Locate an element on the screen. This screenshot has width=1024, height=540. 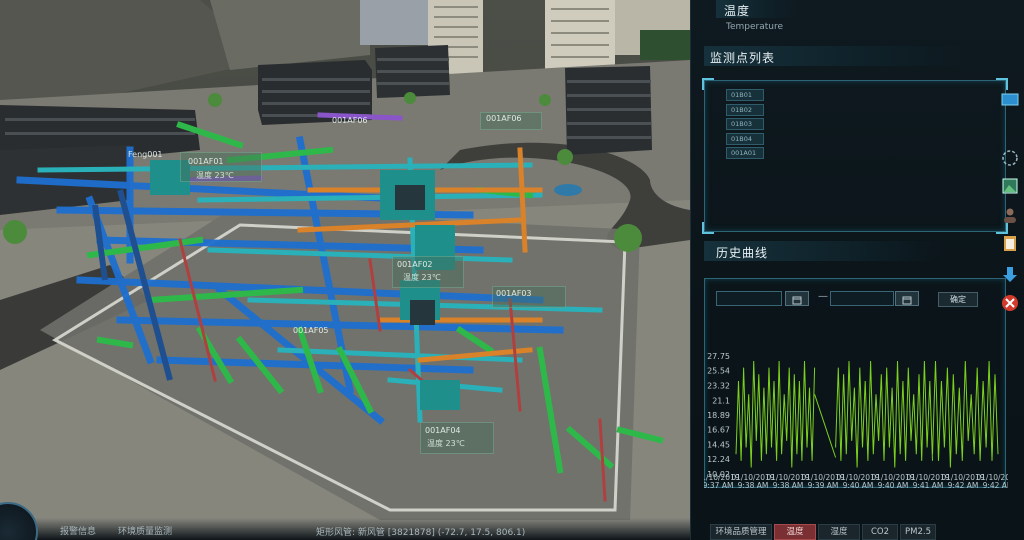
y-tick-label: 18.89 is located at coordinates (718, 415).